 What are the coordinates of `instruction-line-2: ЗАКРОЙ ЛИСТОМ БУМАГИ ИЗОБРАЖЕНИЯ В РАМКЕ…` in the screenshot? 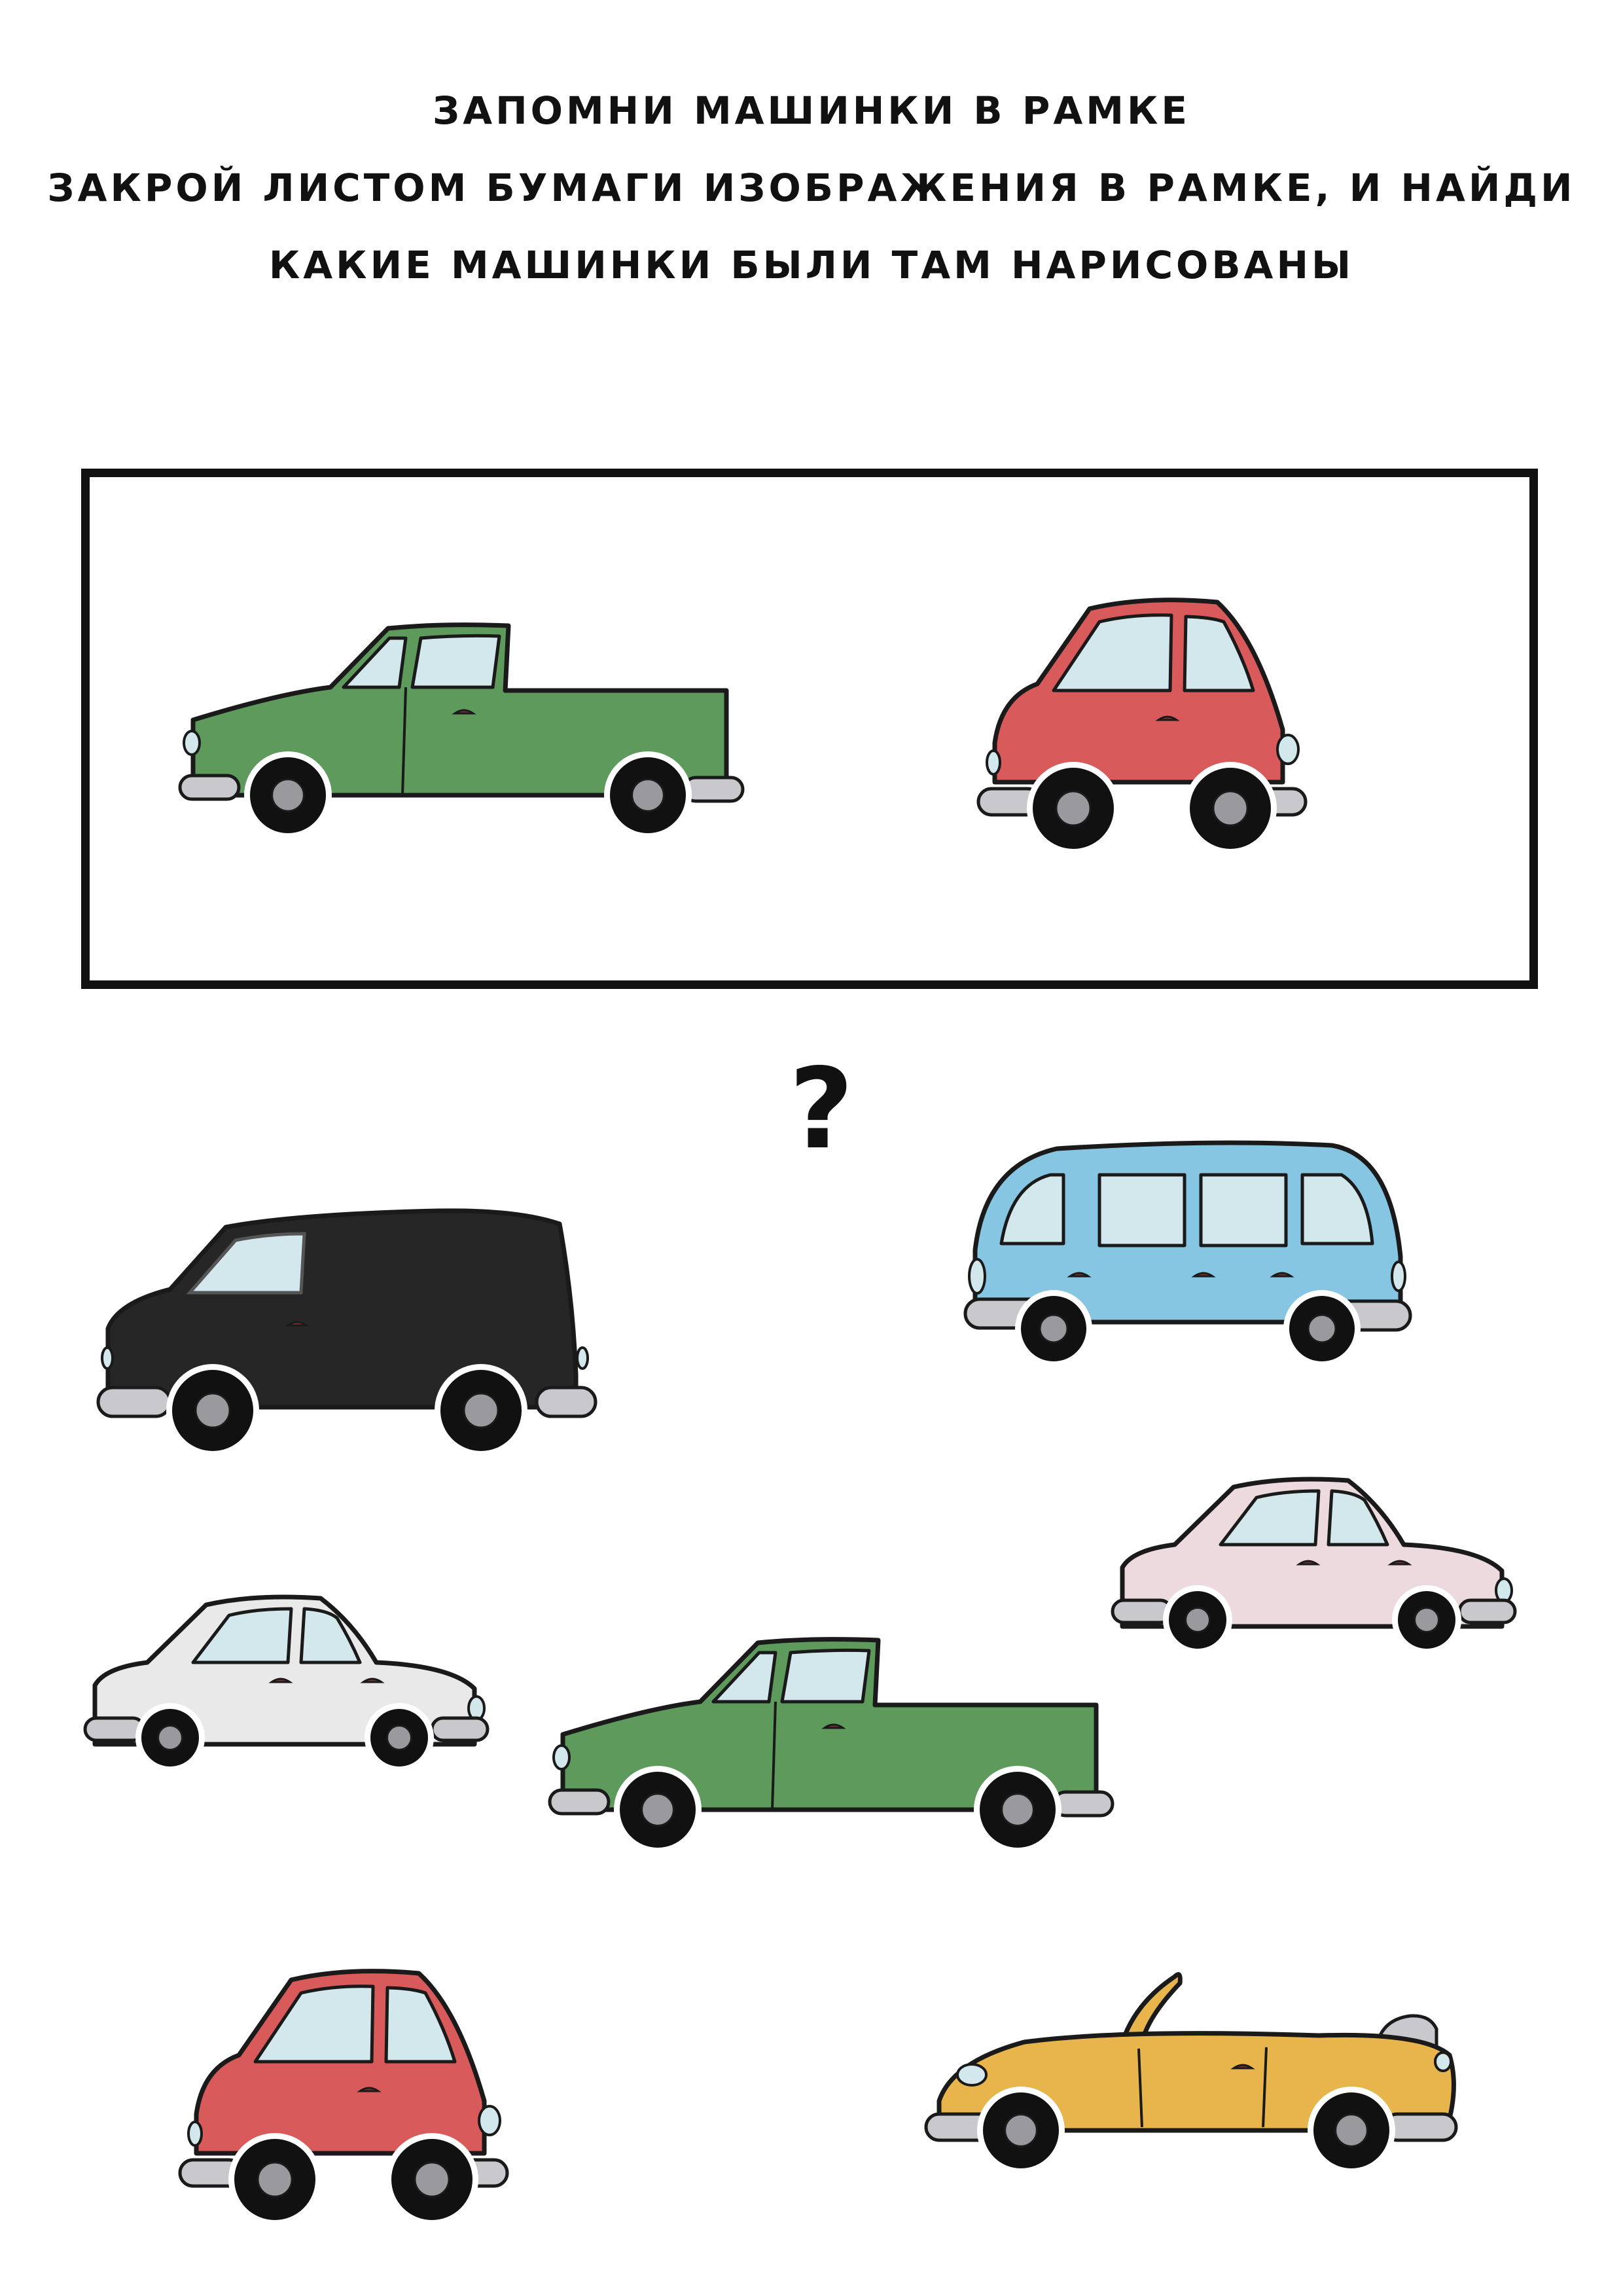 It's located at (811, 188).